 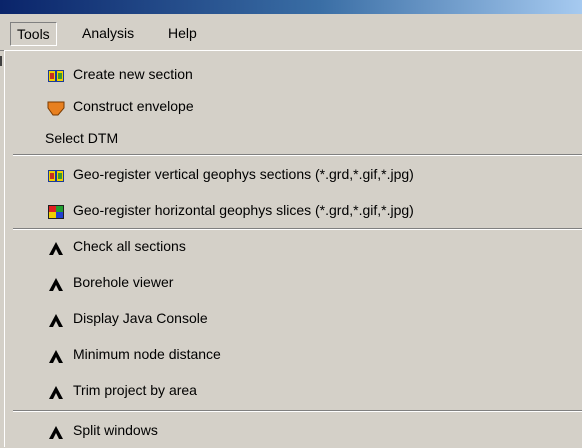 I want to click on menu-item-split-windows: Split windows, so click(x=293, y=430).